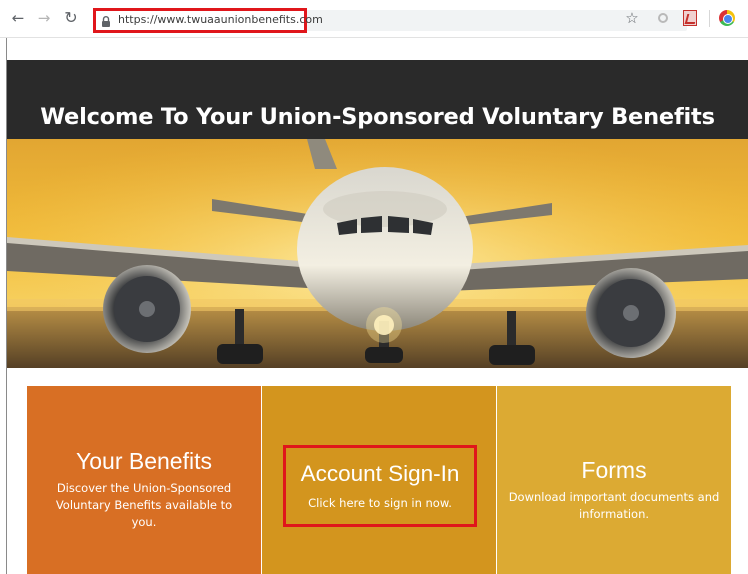  I want to click on chrome-extension-icon, so click(727, 18).